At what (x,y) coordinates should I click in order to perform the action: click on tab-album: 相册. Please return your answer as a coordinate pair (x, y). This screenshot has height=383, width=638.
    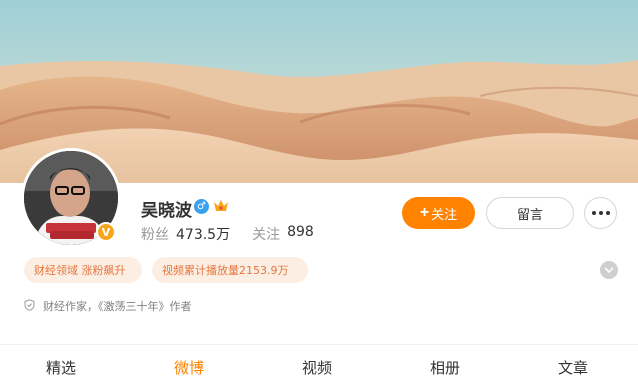
    Looking at the image, I should click on (445, 367).